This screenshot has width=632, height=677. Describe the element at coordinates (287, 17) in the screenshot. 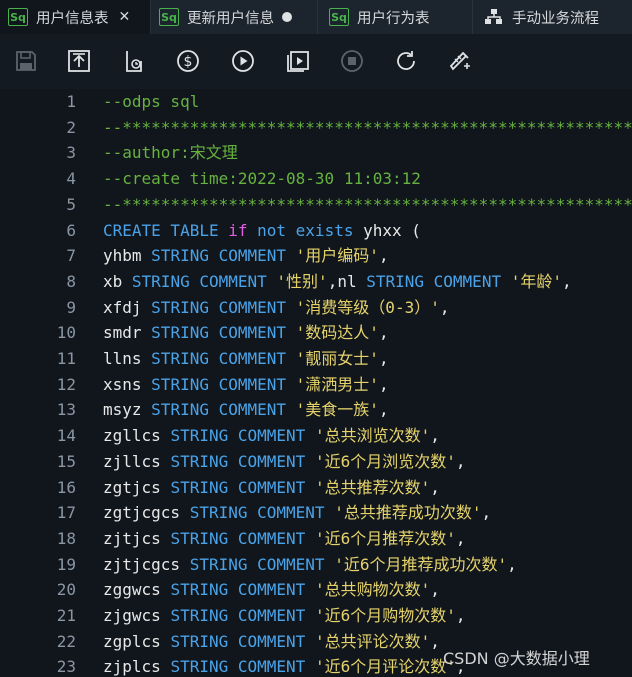

I see `unsaved-dot-icon` at that location.